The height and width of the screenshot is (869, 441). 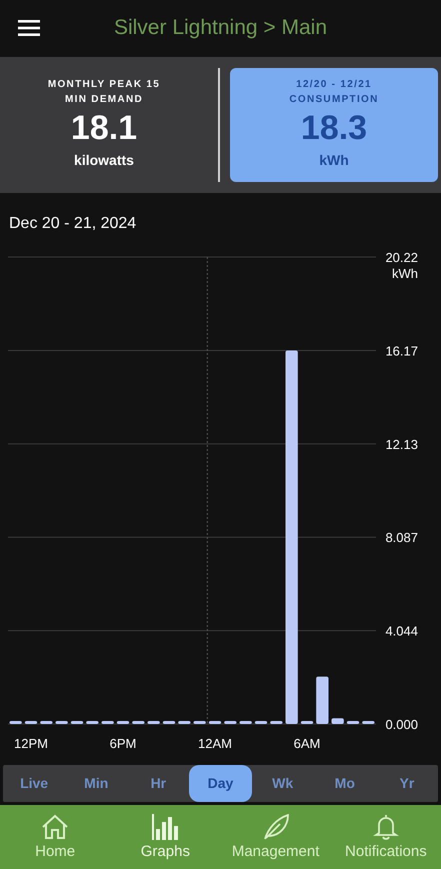 What do you see at coordinates (96, 783) in the screenshot?
I see `period-tab: Min` at bounding box center [96, 783].